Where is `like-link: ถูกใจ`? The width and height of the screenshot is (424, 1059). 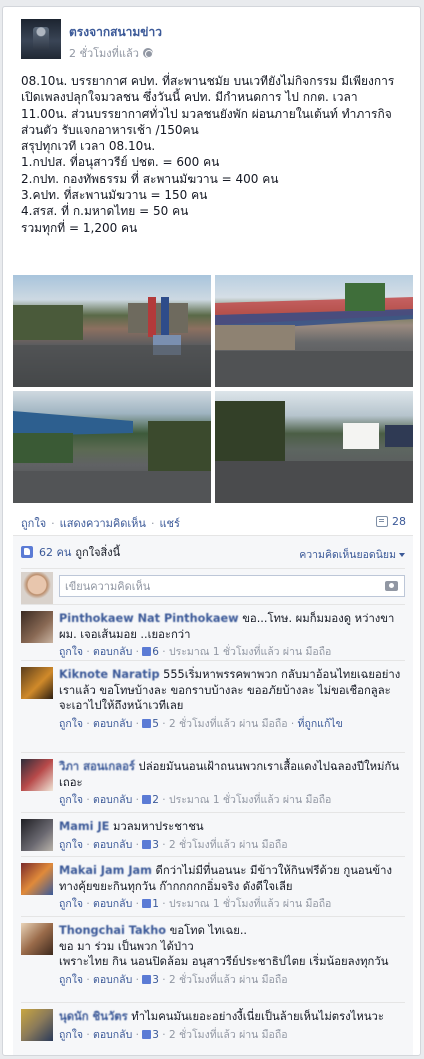
like-link: ถูกใจ is located at coordinates (33, 523).